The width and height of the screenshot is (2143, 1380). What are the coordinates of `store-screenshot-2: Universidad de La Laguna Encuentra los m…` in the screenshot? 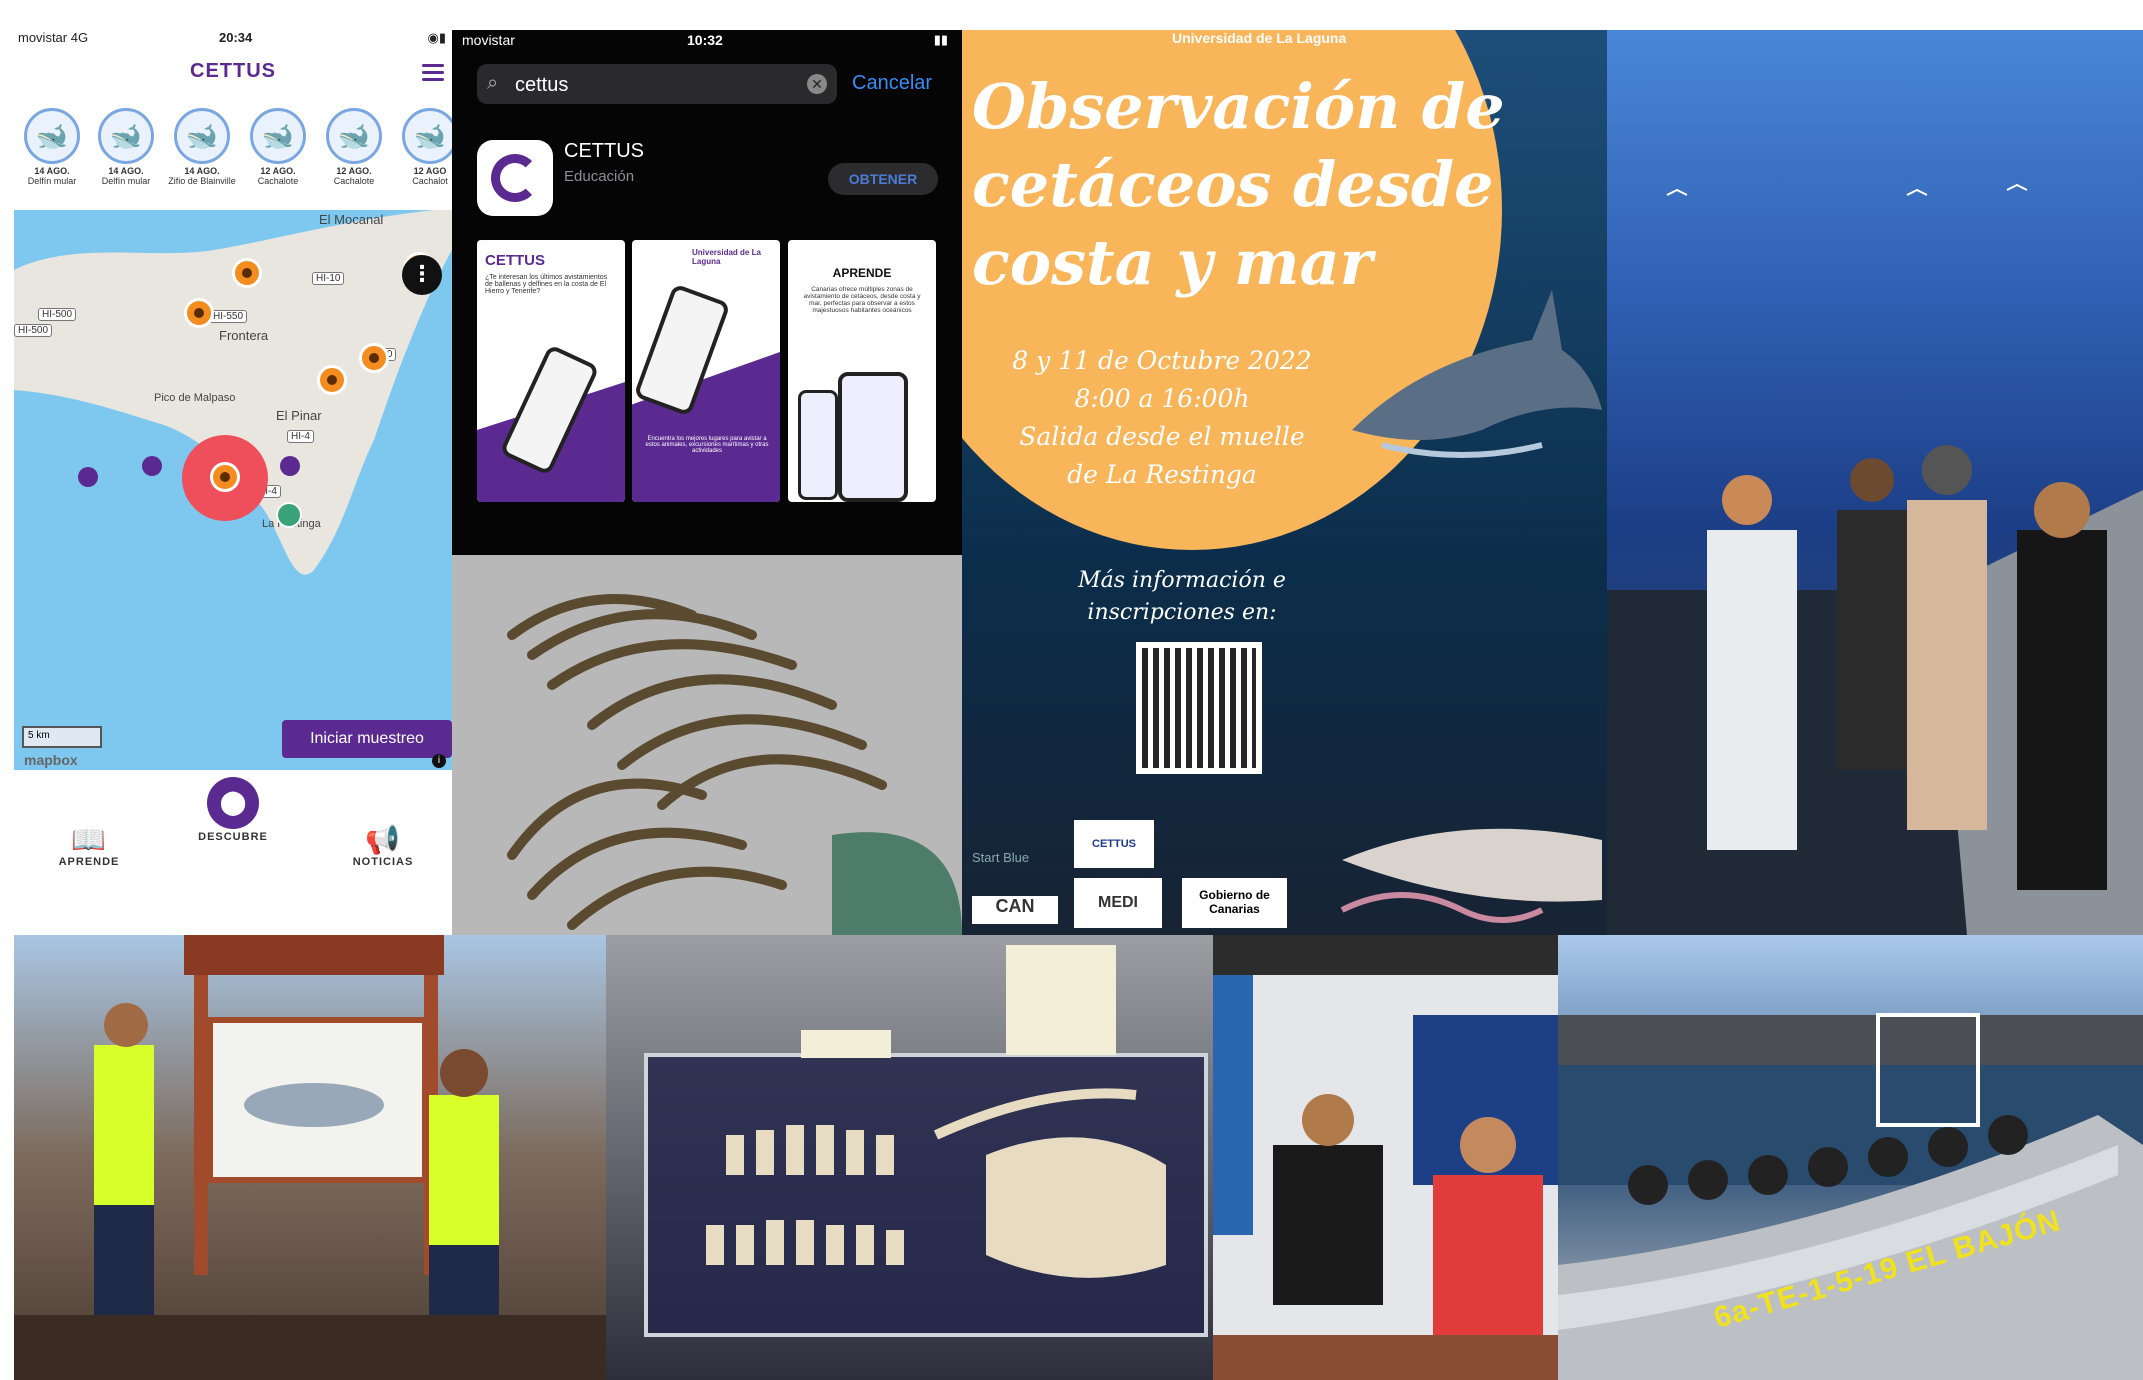 It's located at (706, 371).